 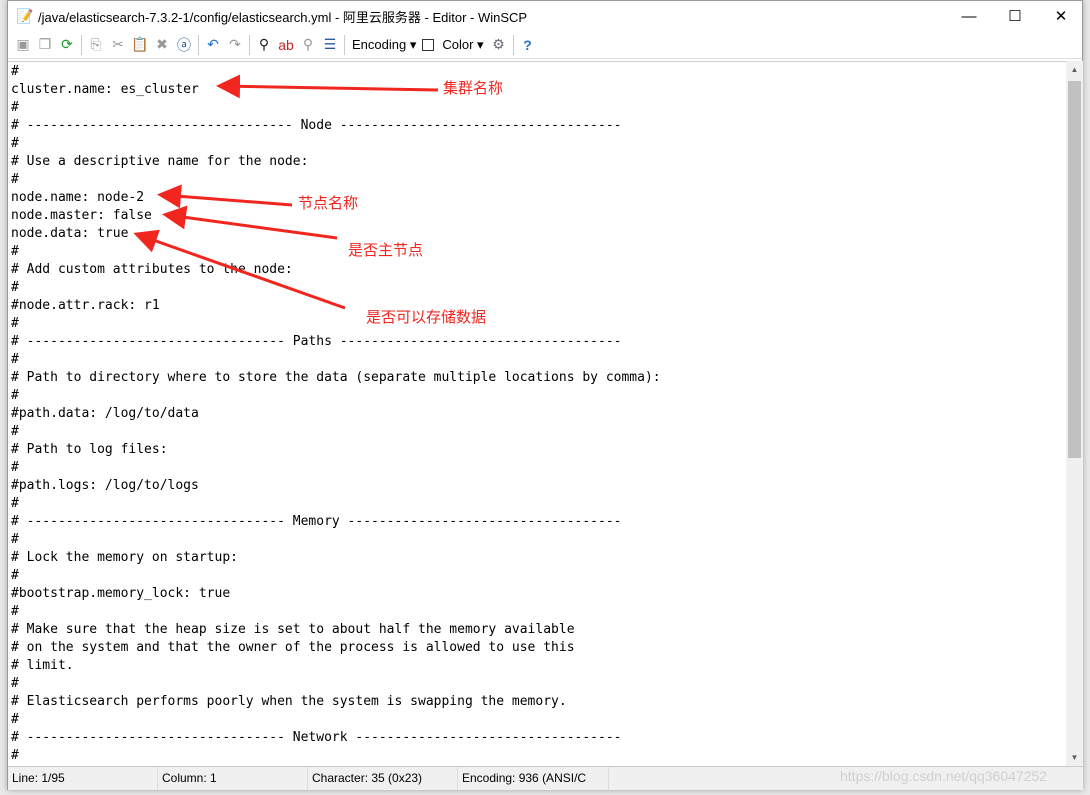 What do you see at coordinates (386, 250) in the screenshot?
I see `annotation-node-master: 是否主节点` at bounding box center [386, 250].